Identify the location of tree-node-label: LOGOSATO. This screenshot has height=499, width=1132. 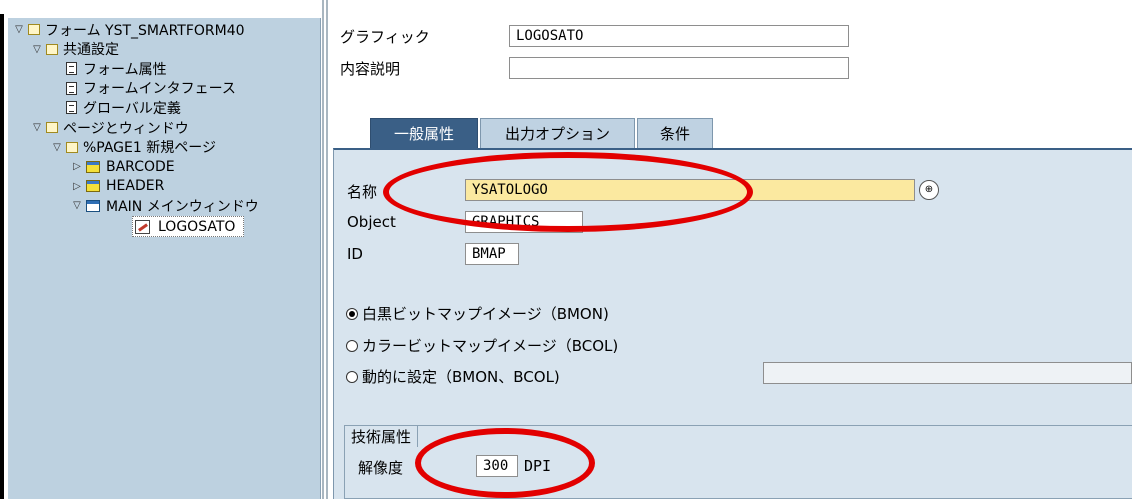
(197, 226).